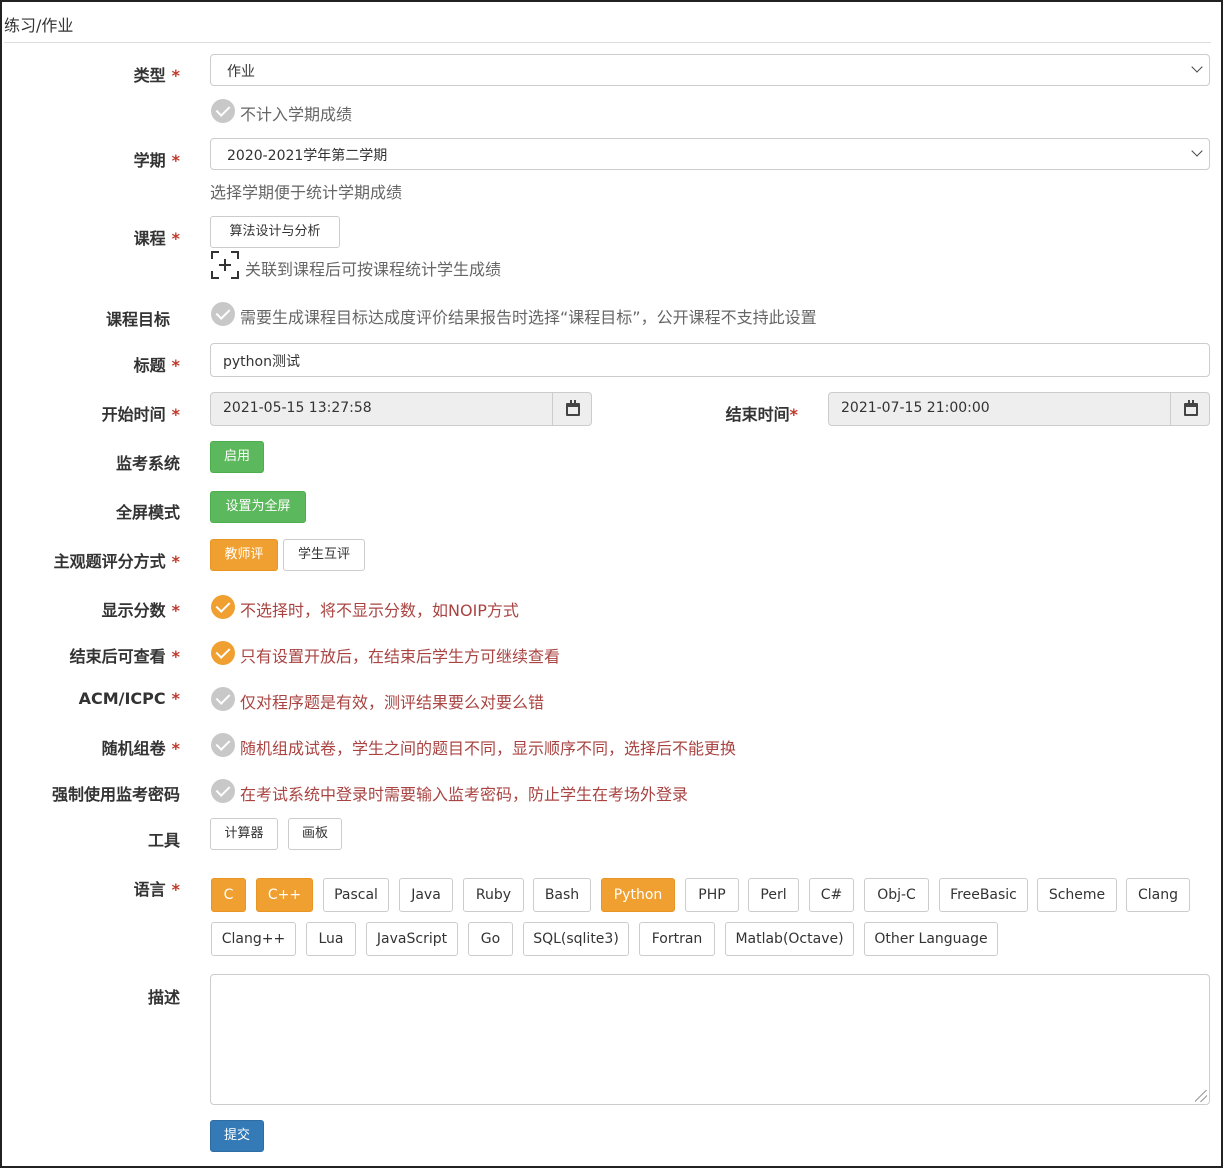 The image size is (1223, 1168). I want to click on language-javascript-button: JavaScript, so click(412, 939).